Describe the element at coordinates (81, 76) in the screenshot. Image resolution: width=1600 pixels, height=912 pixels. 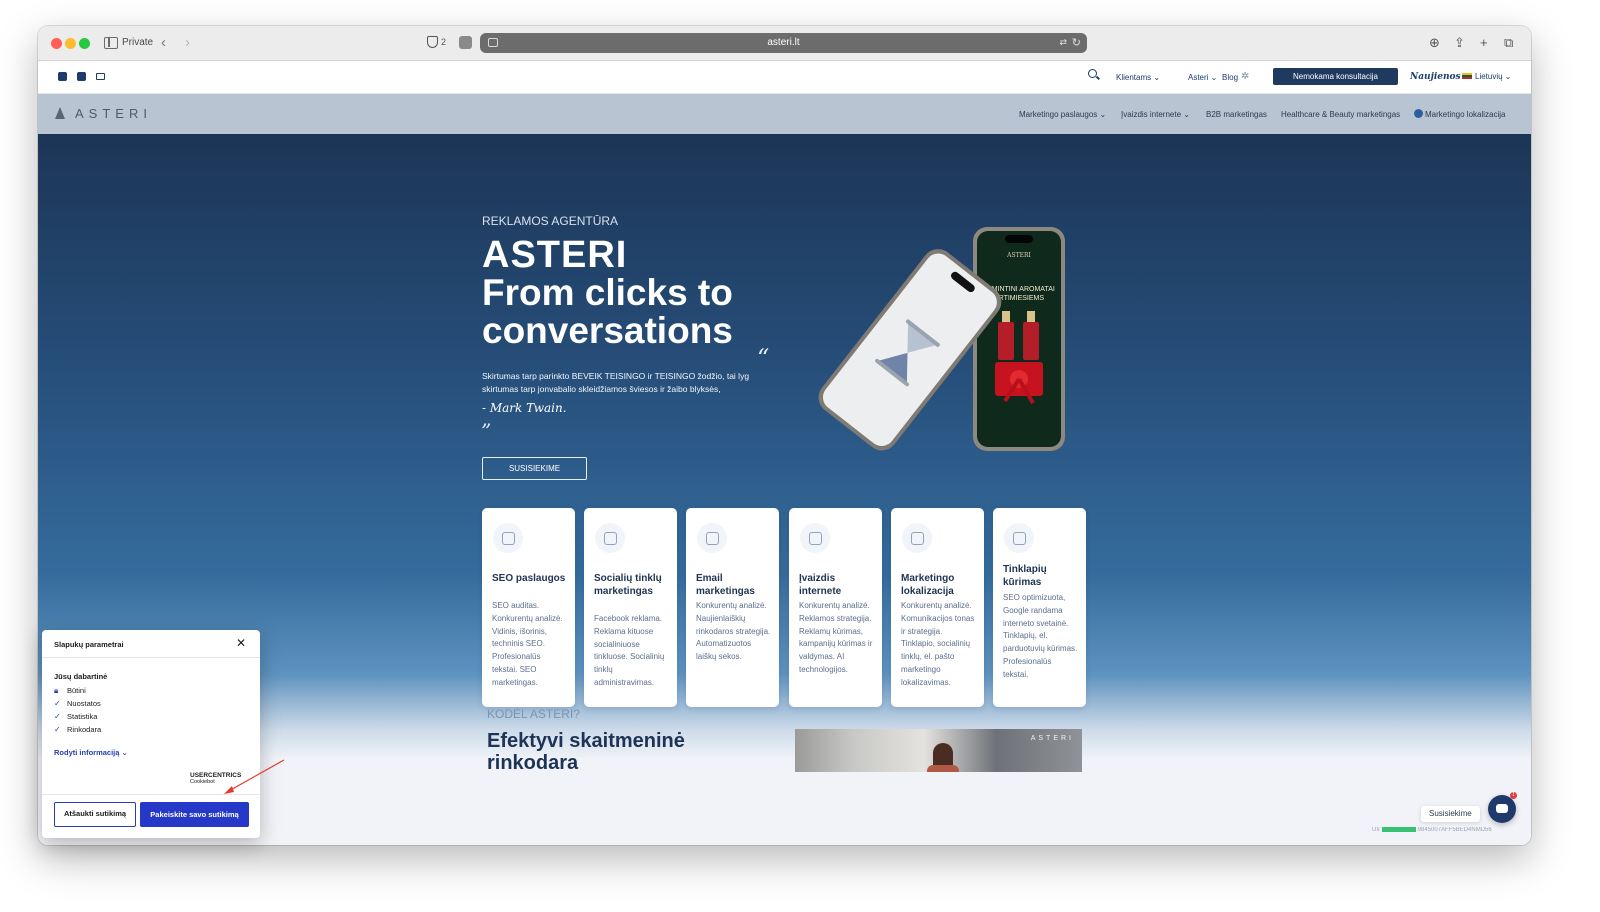
I see `linkedin-icon` at that location.